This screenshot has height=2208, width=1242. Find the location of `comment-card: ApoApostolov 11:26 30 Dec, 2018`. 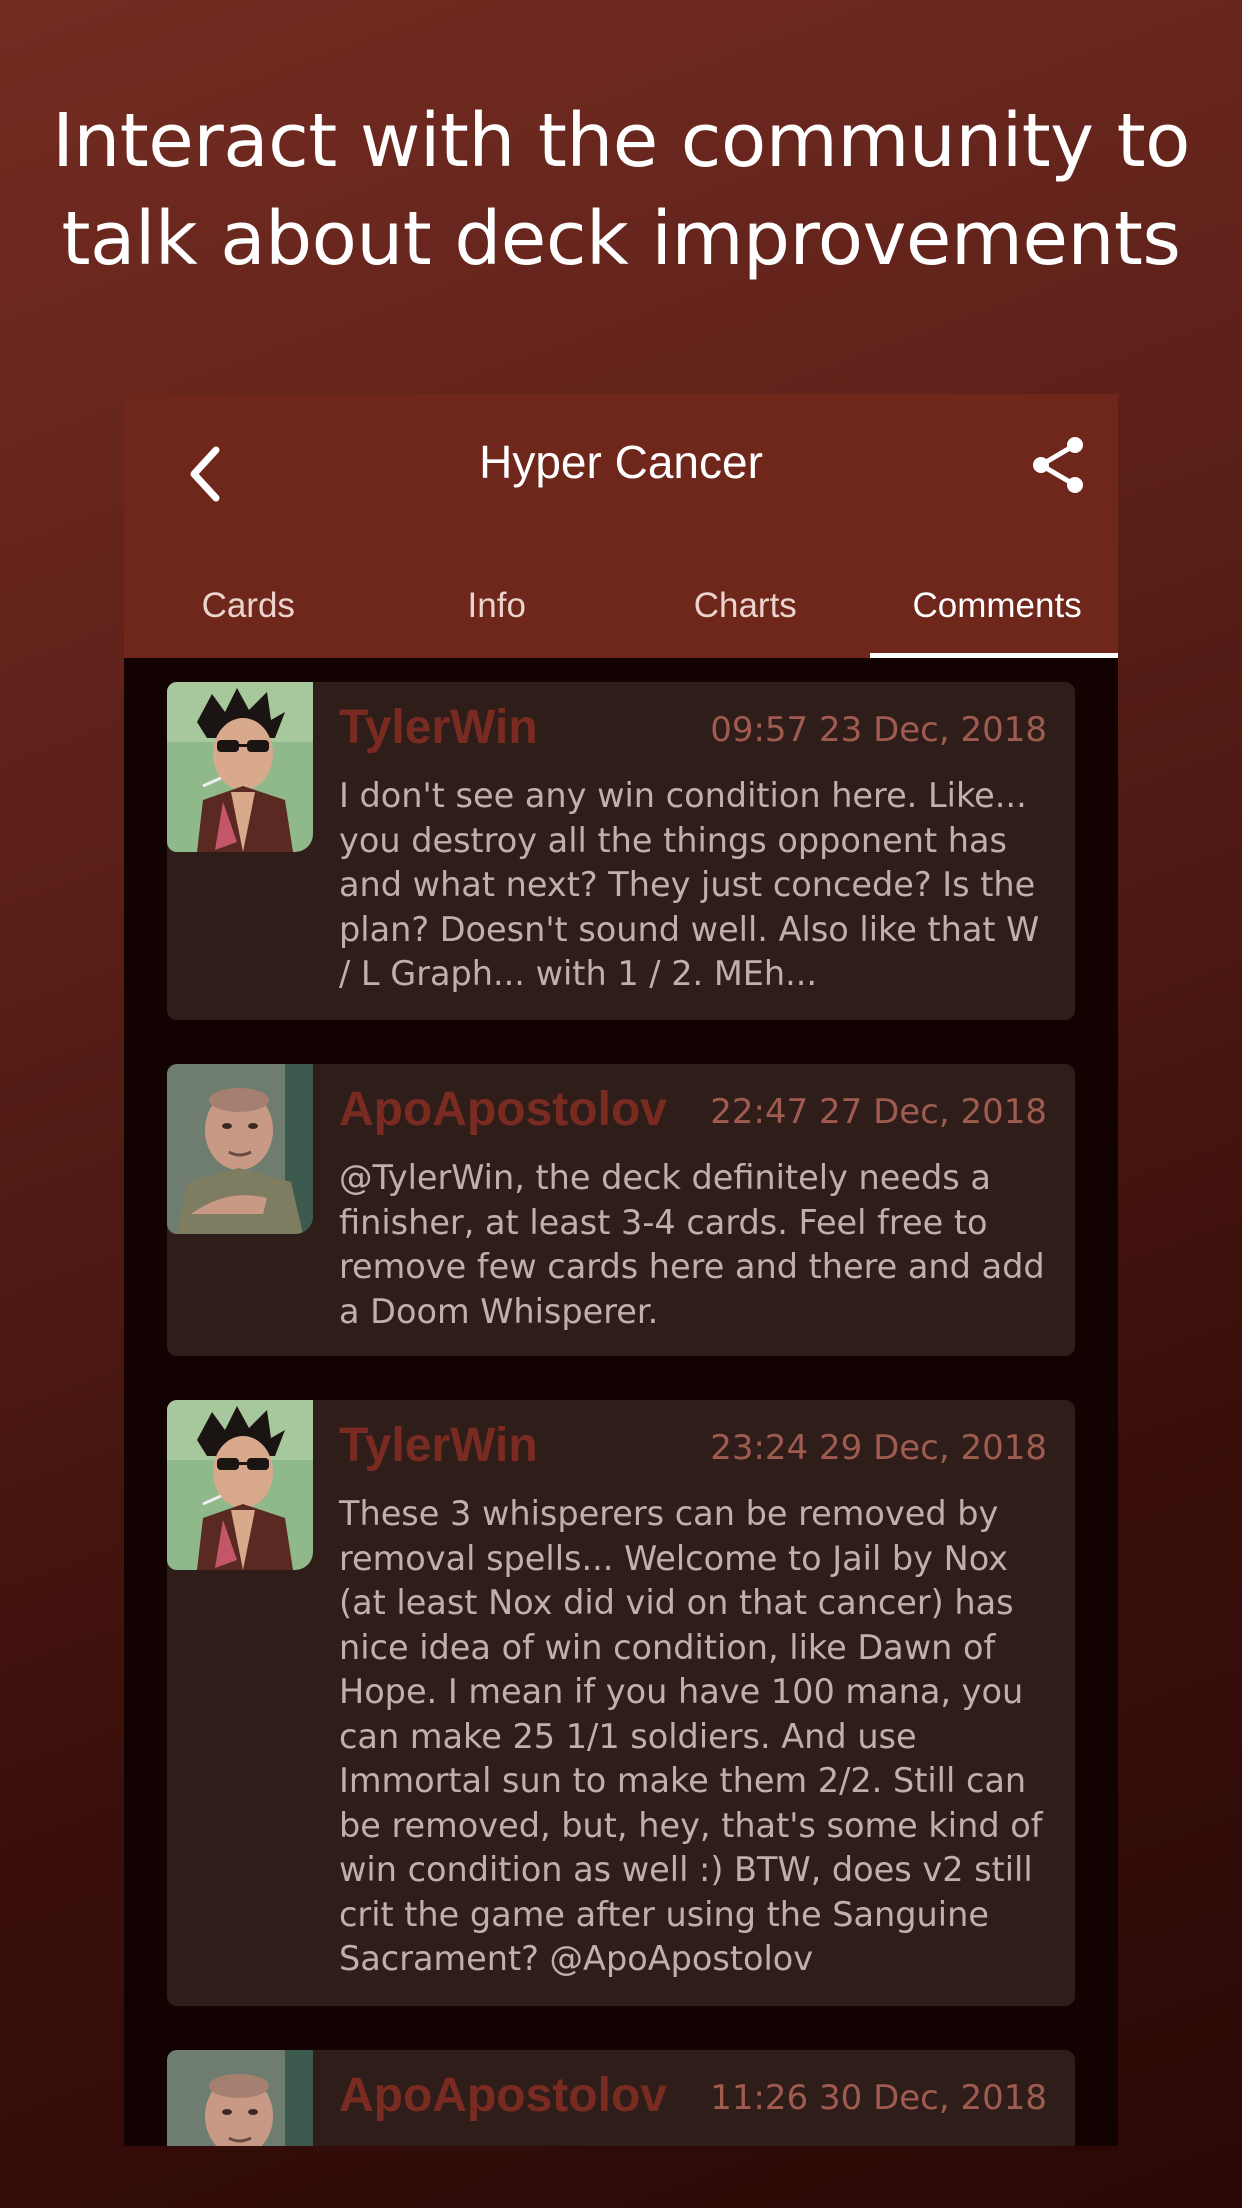

comment-card: ApoApostolov 11:26 30 Dec, 2018 is located at coordinates (621, 2098).